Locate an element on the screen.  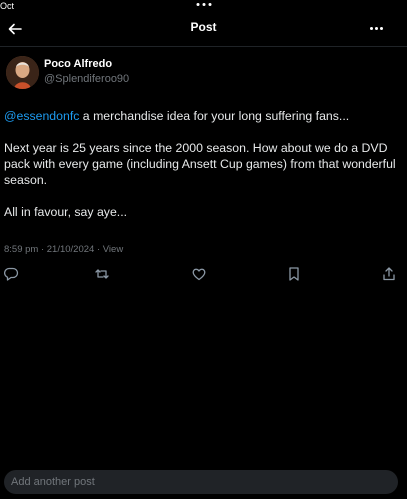
repost-icon is located at coordinates (102, 274).